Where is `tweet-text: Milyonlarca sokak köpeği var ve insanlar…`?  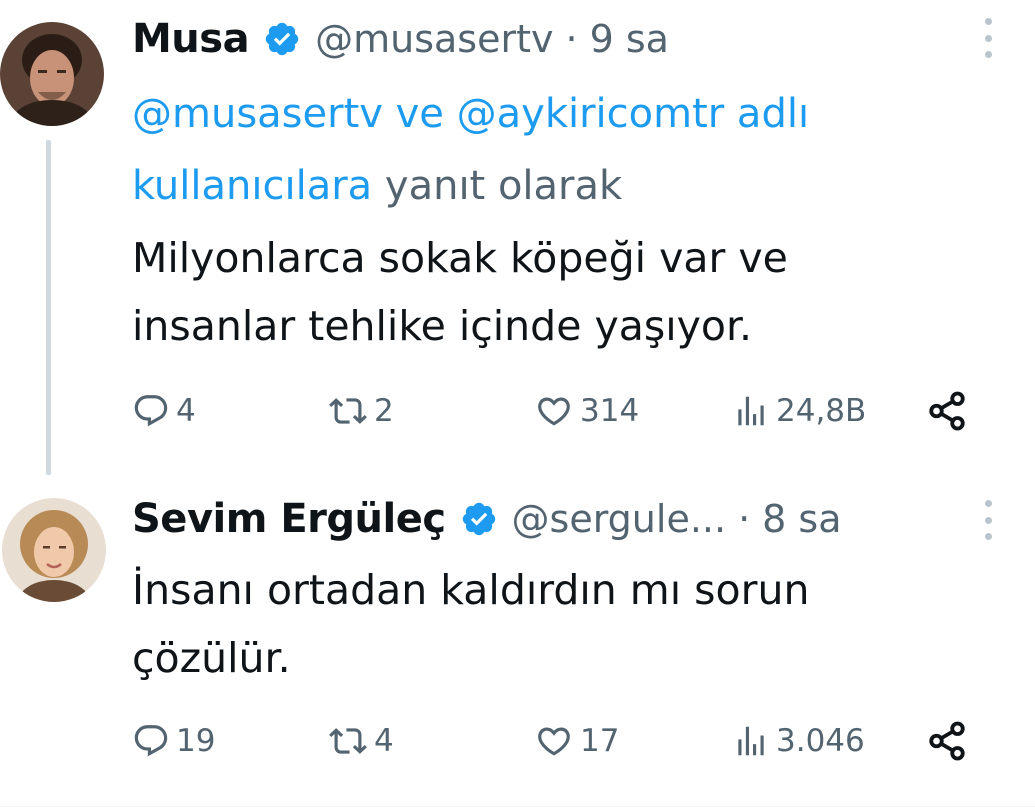
tweet-text: Milyonlarca sokak köpeği var ve insanlar… is located at coordinates (460, 292).